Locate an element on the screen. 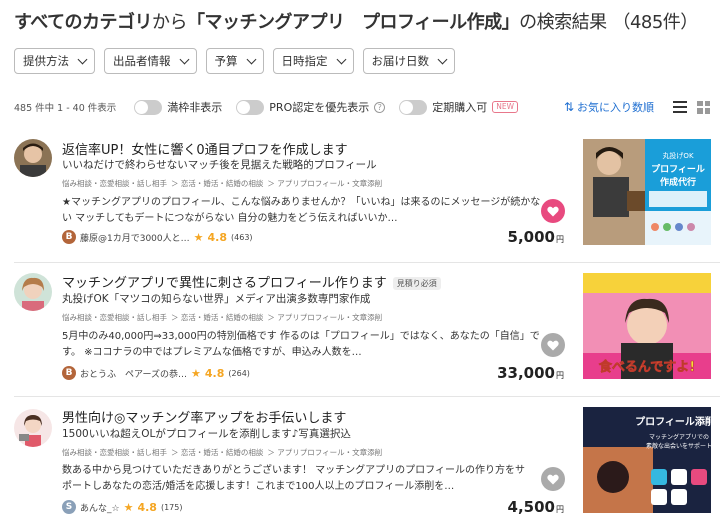 This screenshot has height=532, width=720. title-category: すべてのカテゴリ is located at coordinates (83, 22).